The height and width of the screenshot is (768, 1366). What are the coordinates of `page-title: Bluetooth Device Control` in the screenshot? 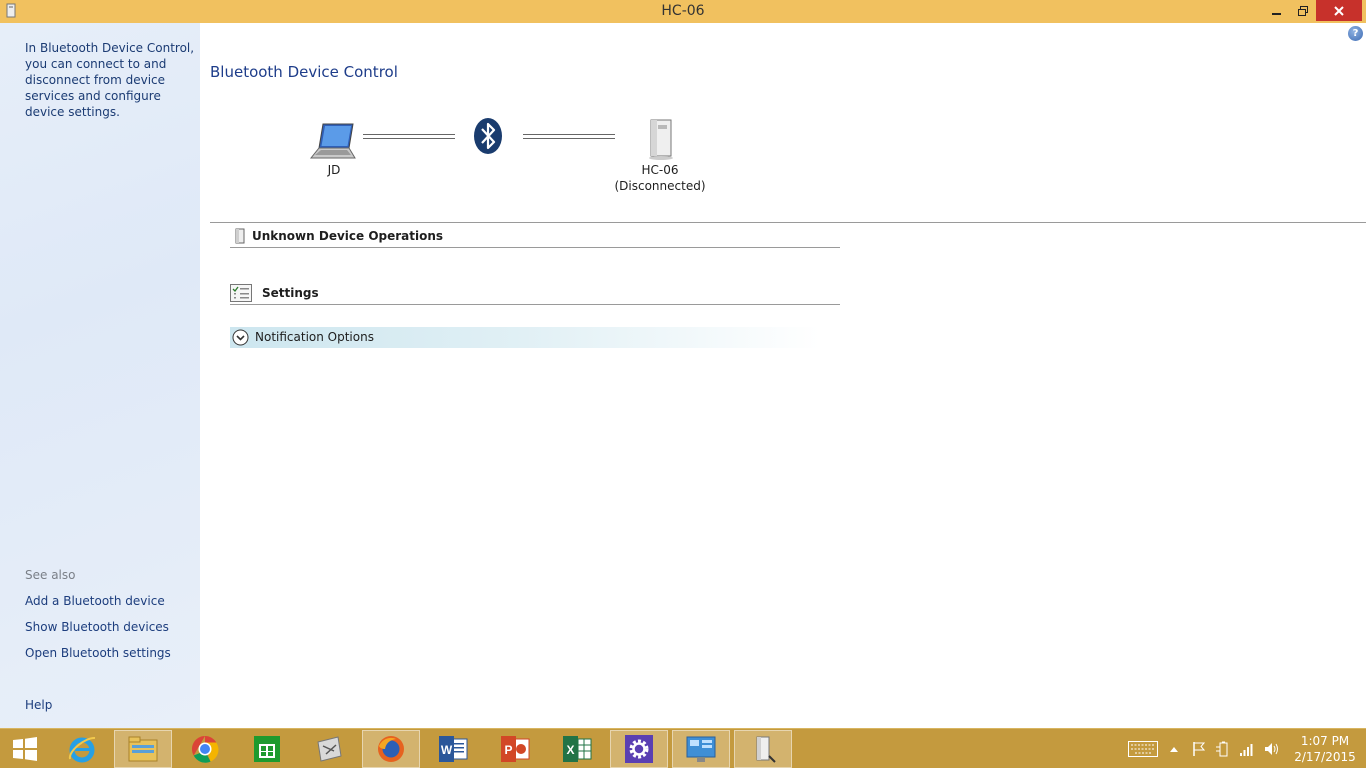 It's located at (304, 72).